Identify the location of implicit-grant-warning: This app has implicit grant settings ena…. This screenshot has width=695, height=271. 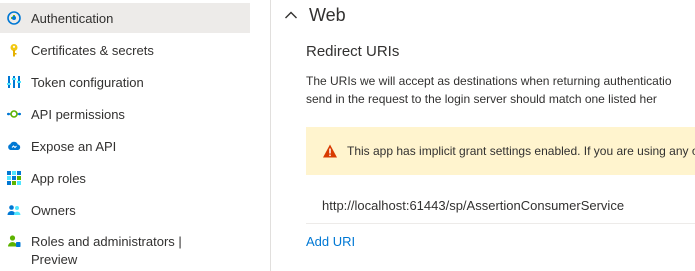
(500, 151).